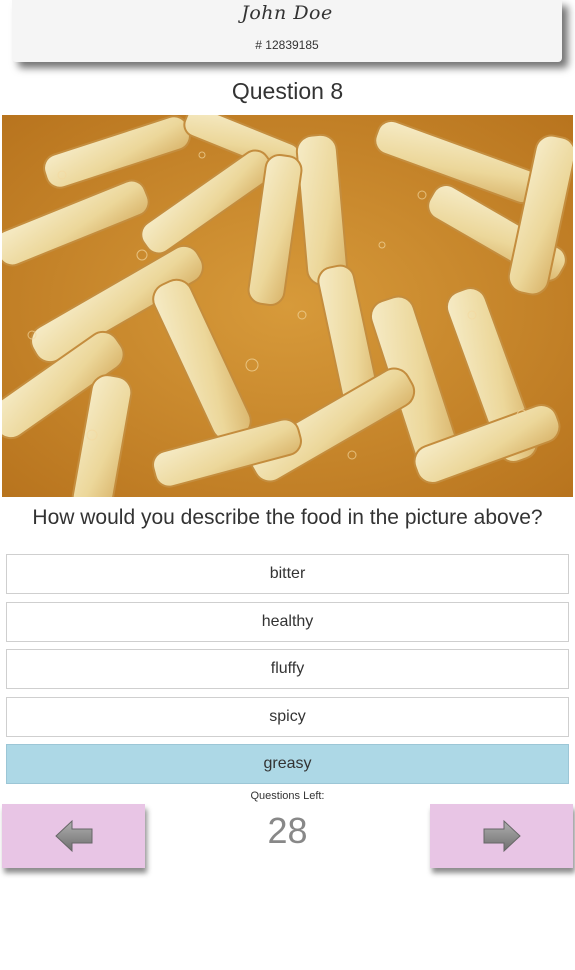 This screenshot has width=575, height=970. Describe the element at coordinates (287, 13) in the screenshot. I see `user-name: John Doe` at that location.